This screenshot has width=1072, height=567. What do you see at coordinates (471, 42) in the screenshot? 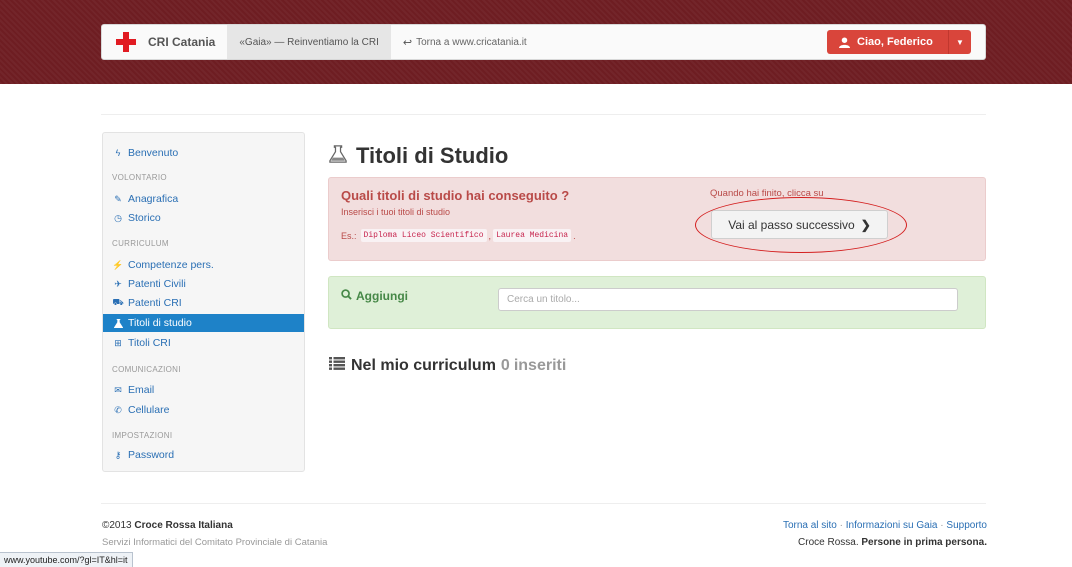
I see `nav-back-label: Torna a www.cricatania.it` at bounding box center [471, 42].